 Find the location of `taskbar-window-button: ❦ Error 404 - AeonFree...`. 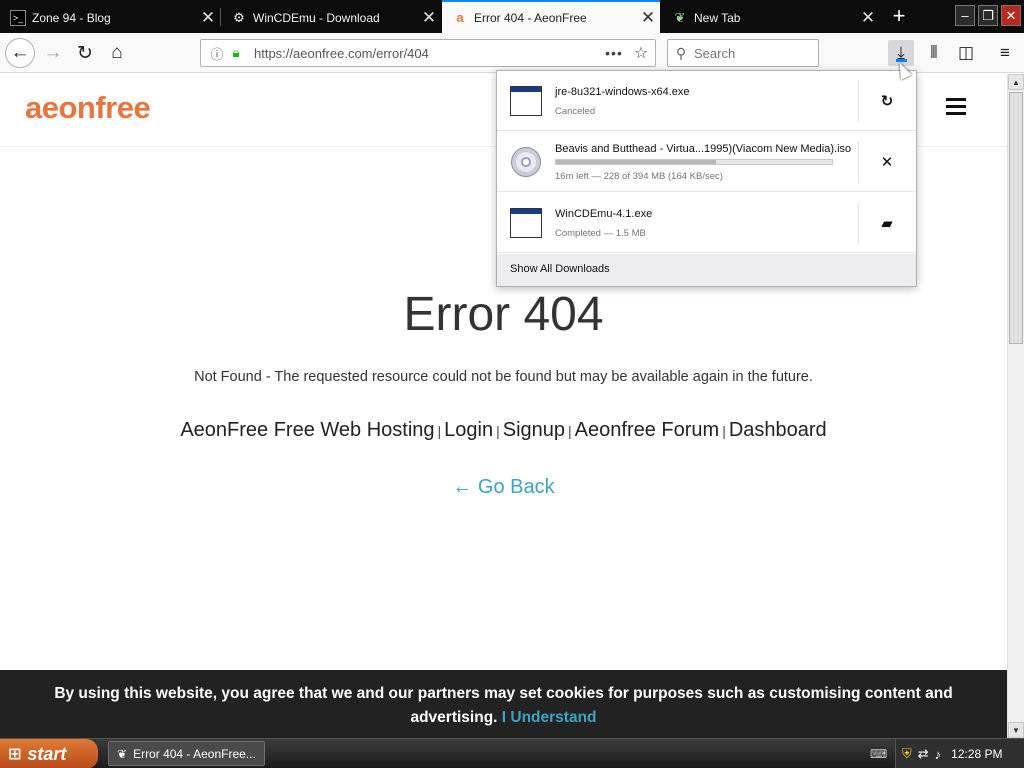

taskbar-window-button: ❦ Error 404 - AeonFree... is located at coordinates (186, 753).